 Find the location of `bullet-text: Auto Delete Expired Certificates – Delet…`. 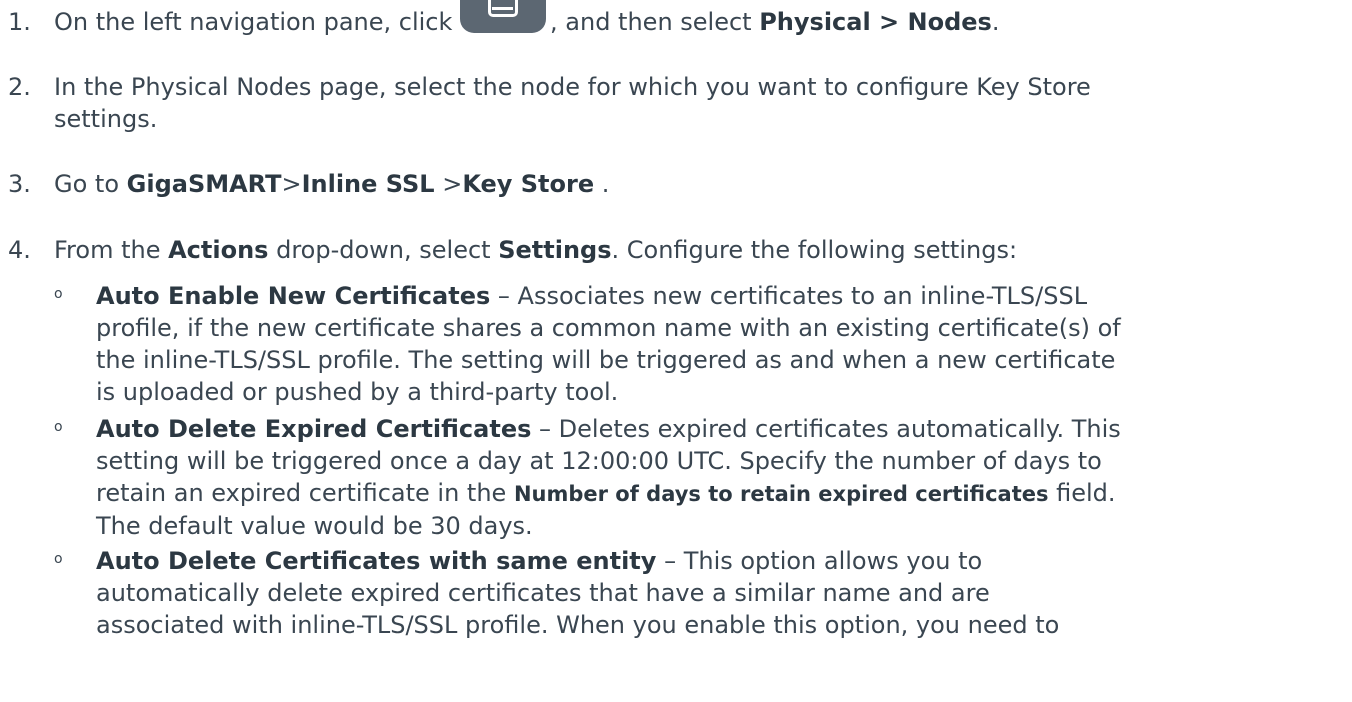

bullet-text: Auto Delete Expired Certificates – Delet… is located at coordinates (608, 477).